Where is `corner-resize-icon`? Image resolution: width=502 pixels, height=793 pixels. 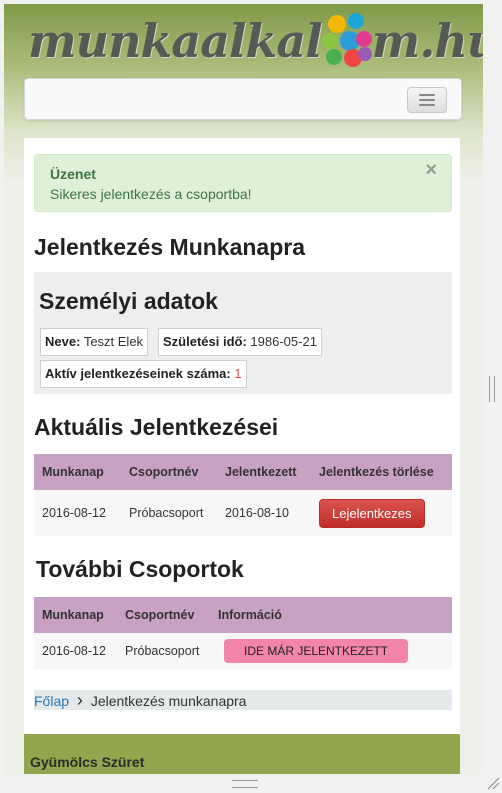
corner-resize-icon is located at coordinates (493, 783).